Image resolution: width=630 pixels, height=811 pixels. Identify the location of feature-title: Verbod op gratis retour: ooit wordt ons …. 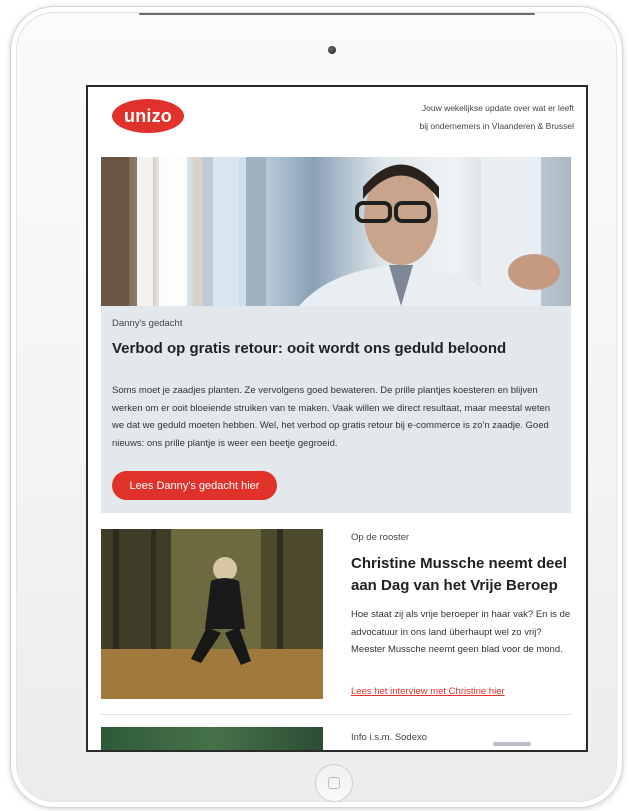
(309, 348).